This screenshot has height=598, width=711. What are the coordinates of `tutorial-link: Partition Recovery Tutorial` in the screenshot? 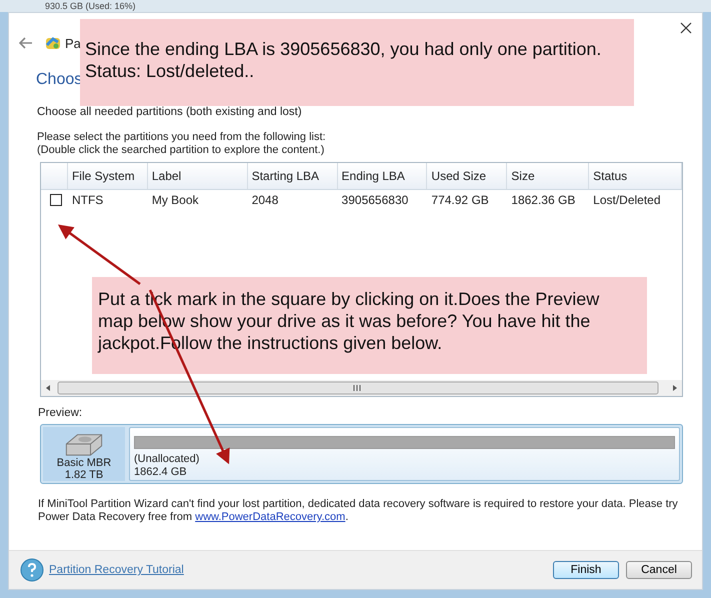 It's located at (116, 570).